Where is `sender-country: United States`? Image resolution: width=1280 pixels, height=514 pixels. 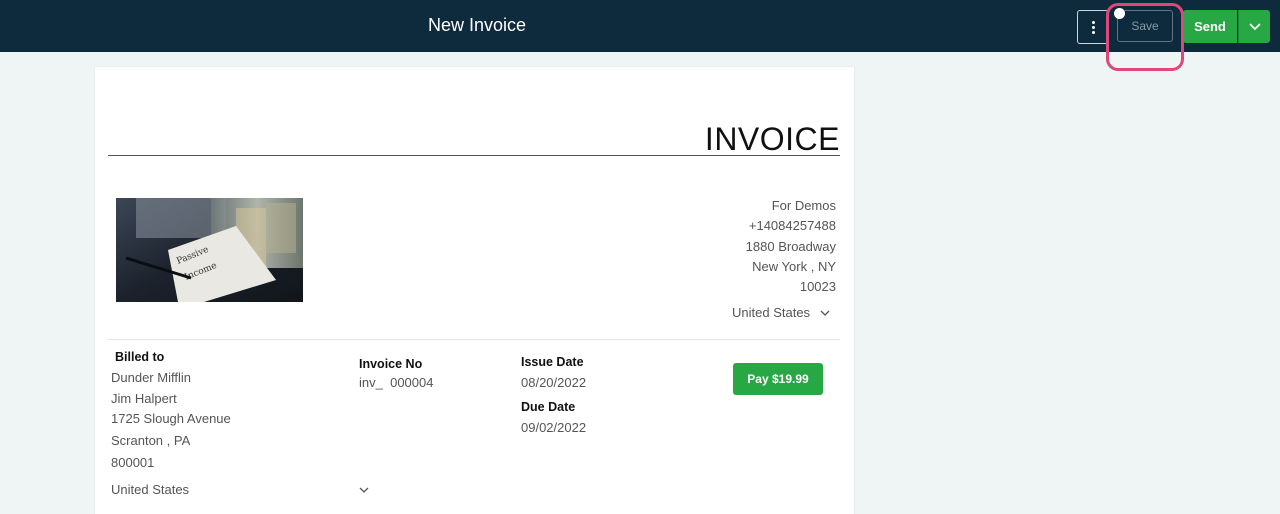
sender-country: United States is located at coordinates (771, 312).